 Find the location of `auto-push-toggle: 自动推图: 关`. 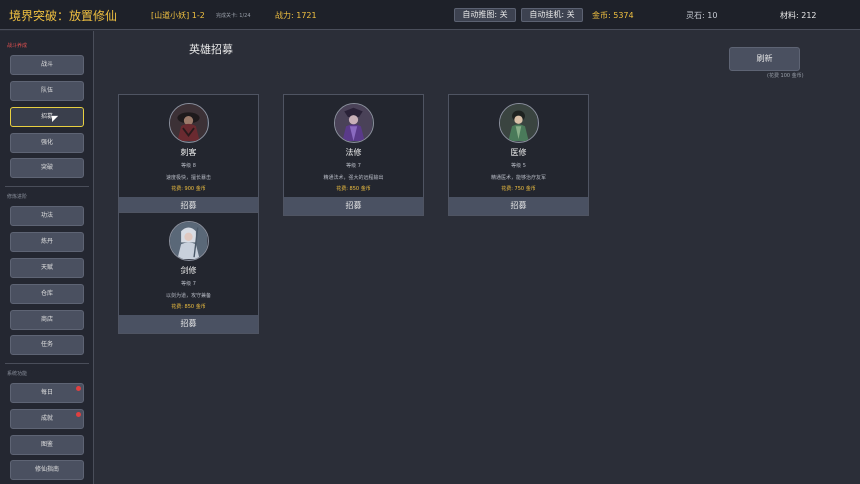

auto-push-toggle: 自动推图: 关 is located at coordinates (485, 15).